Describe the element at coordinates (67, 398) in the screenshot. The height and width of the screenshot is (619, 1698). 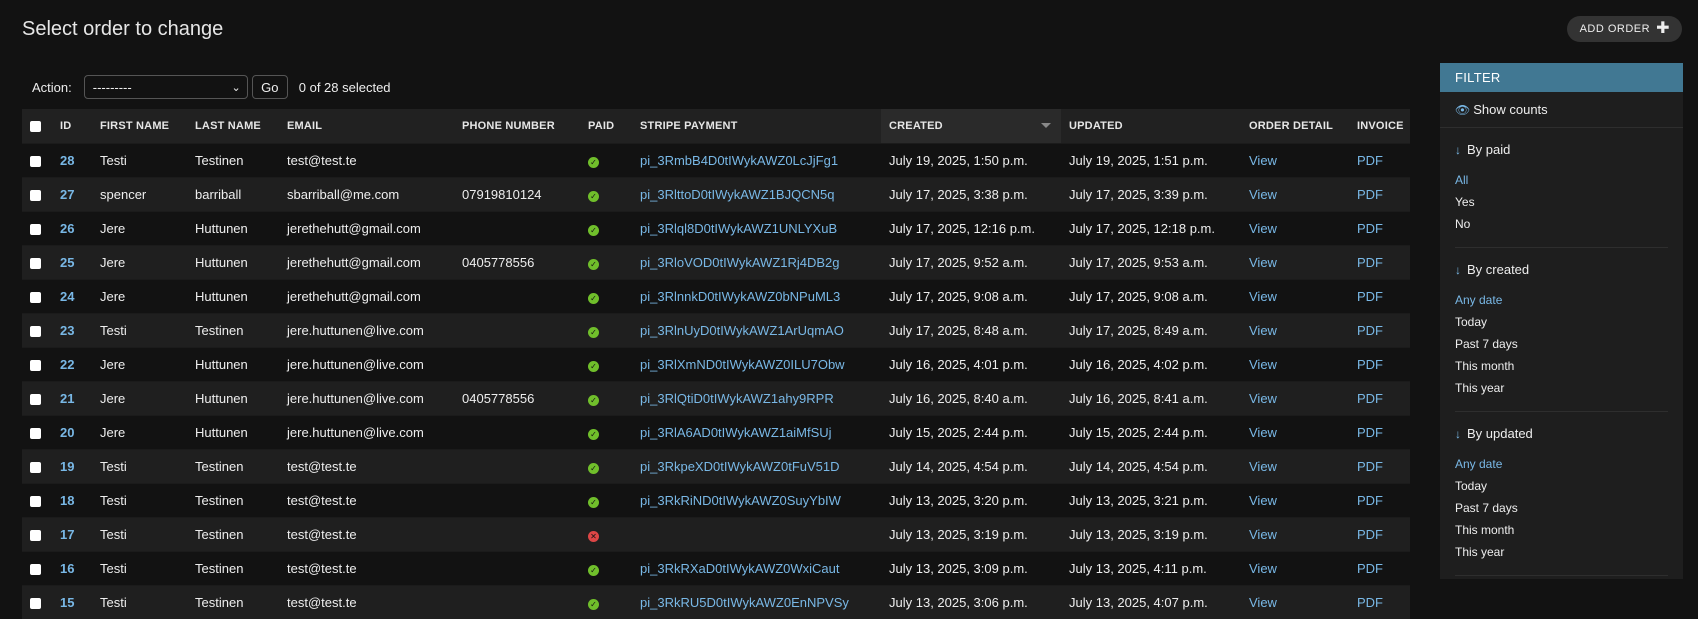
I see `order-id-link: 21` at that location.